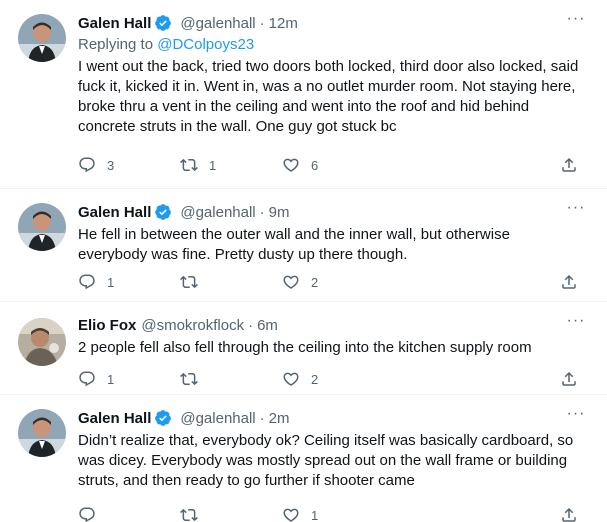  Describe the element at coordinates (129, 513) in the screenshot. I see `reply-button` at that location.